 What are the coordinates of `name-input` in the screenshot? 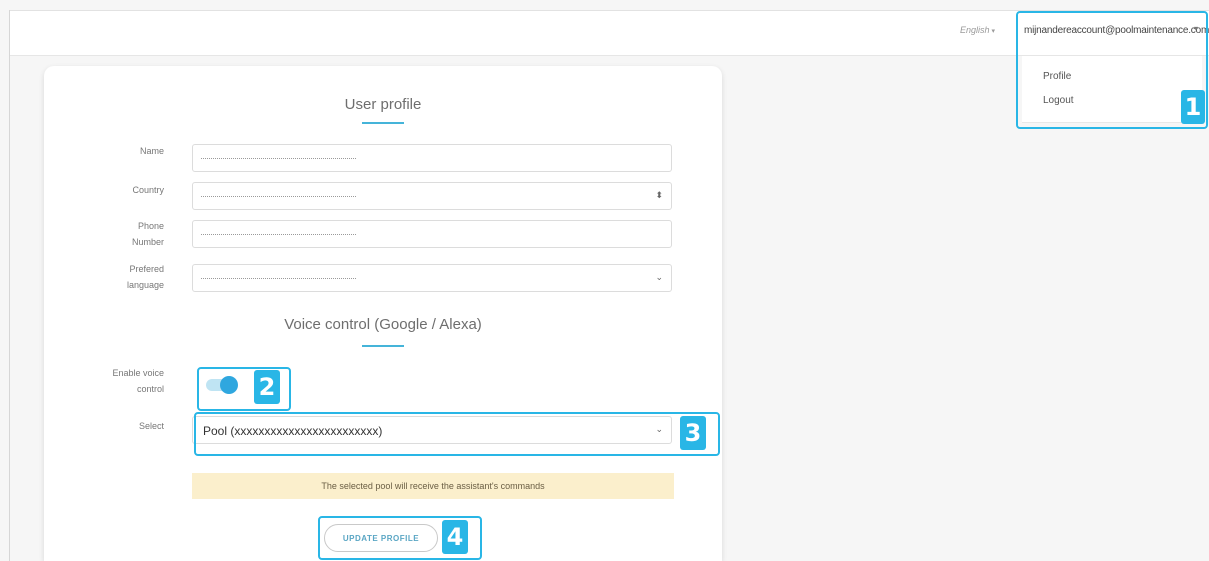 It's located at (432, 158).